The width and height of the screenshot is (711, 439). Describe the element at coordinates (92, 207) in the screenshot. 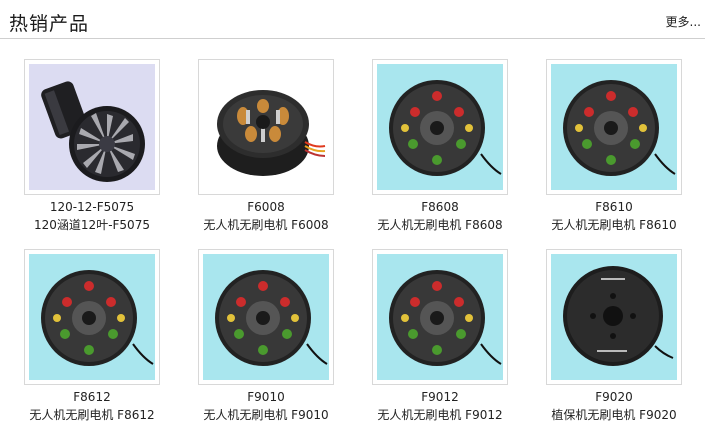

I see `product-model: 120-12-F5075` at that location.